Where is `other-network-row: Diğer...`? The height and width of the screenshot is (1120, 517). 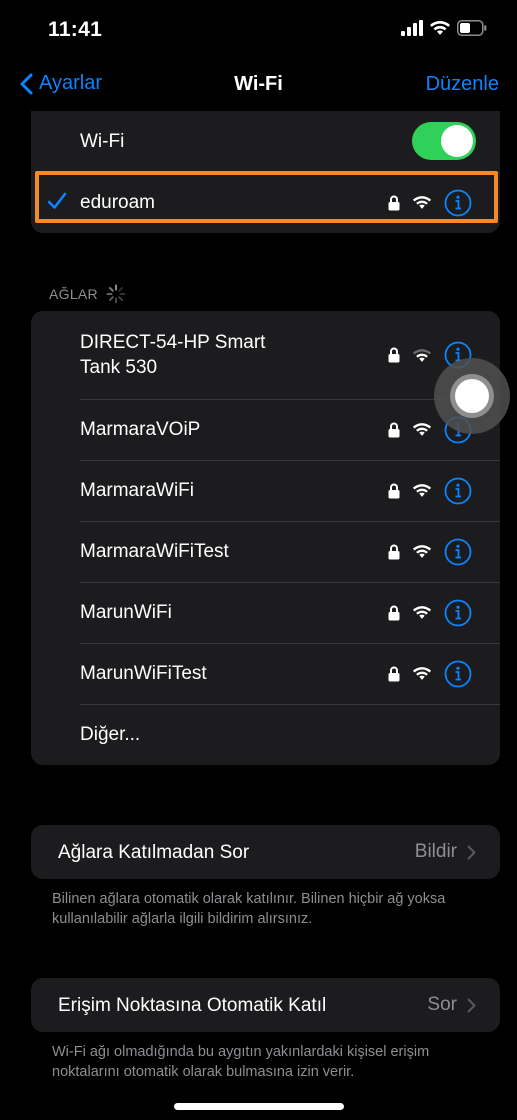 other-network-row: Diğer... is located at coordinates (265, 734).